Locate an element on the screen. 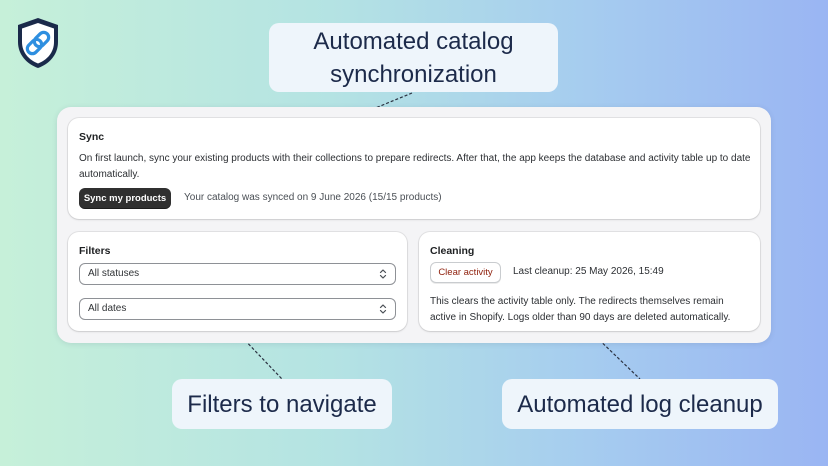 The image size is (828, 466). filters-title: Filters is located at coordinates (95, 251).